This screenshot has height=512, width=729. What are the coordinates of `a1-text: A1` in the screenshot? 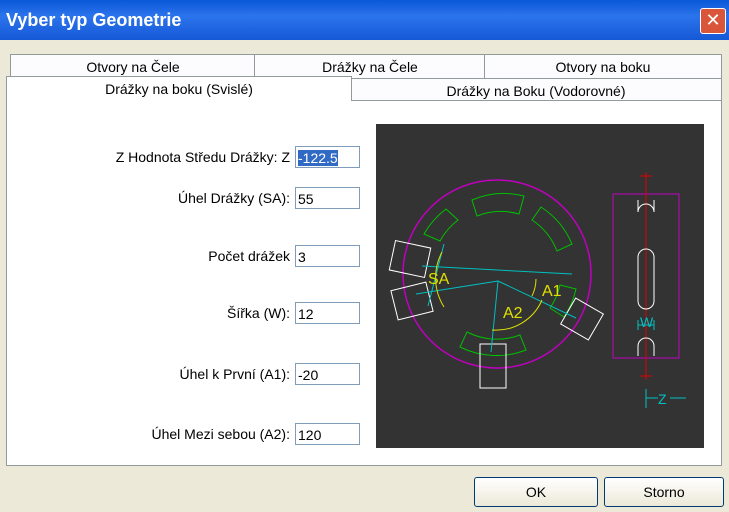 It's located at (552, 291).